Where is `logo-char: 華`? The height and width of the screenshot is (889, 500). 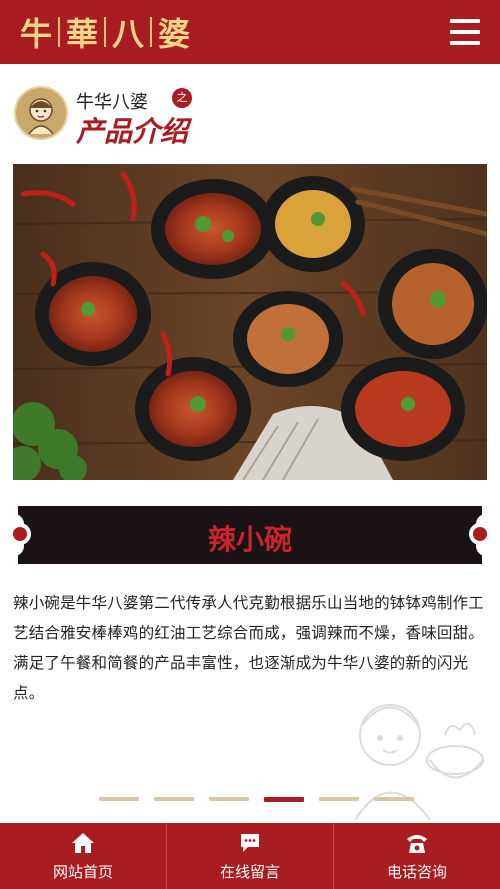
logo-char: 華 is located at coordinates (82, 34).